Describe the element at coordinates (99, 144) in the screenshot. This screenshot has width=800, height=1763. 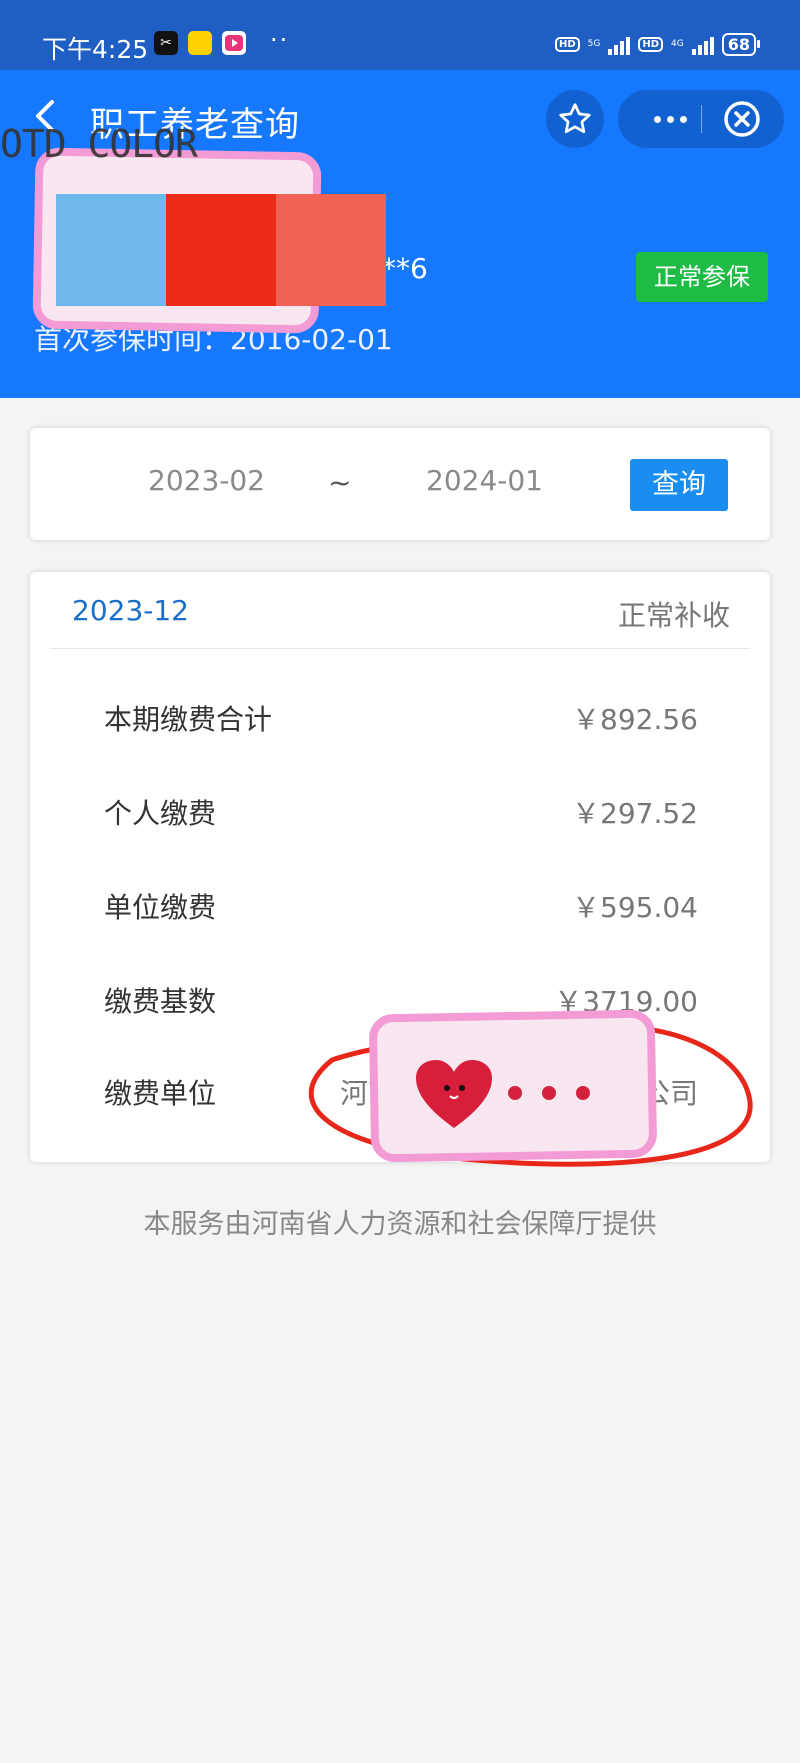
I see `watermark-text: OTD COLOR` at that location.